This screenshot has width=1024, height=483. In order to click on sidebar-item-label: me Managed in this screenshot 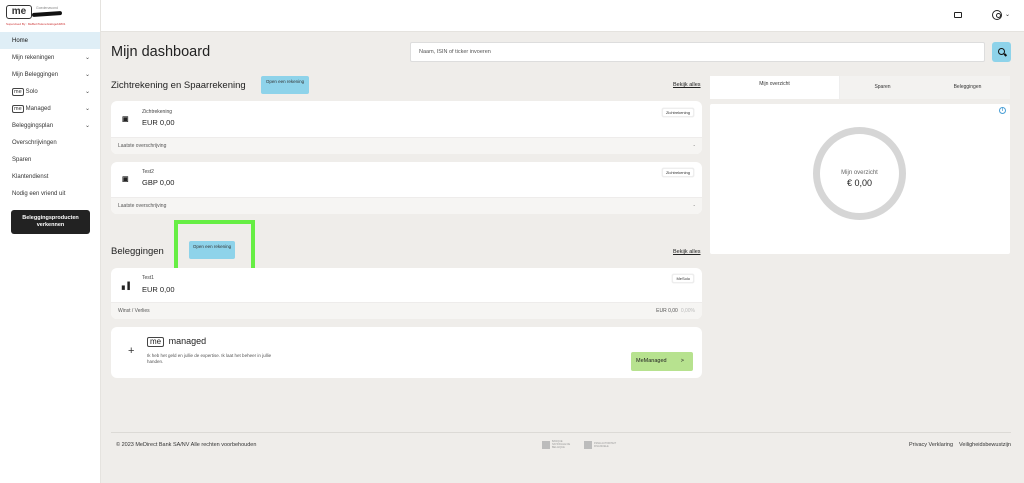, I will do `click(31, 108)`.